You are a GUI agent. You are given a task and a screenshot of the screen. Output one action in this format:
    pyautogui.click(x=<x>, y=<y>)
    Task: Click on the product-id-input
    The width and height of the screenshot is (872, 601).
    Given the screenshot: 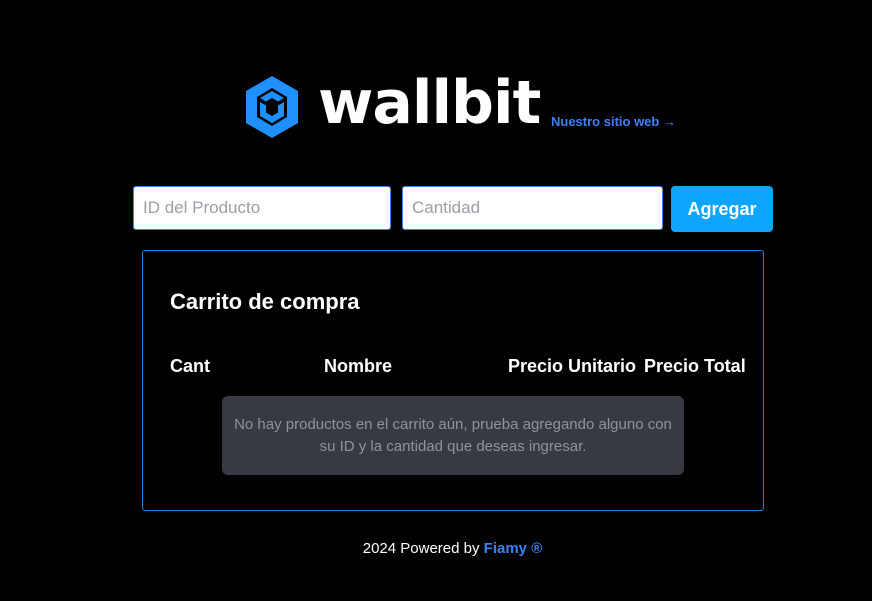 What is the action you would take?
    pyautogui.click(x=262, y=208)
    